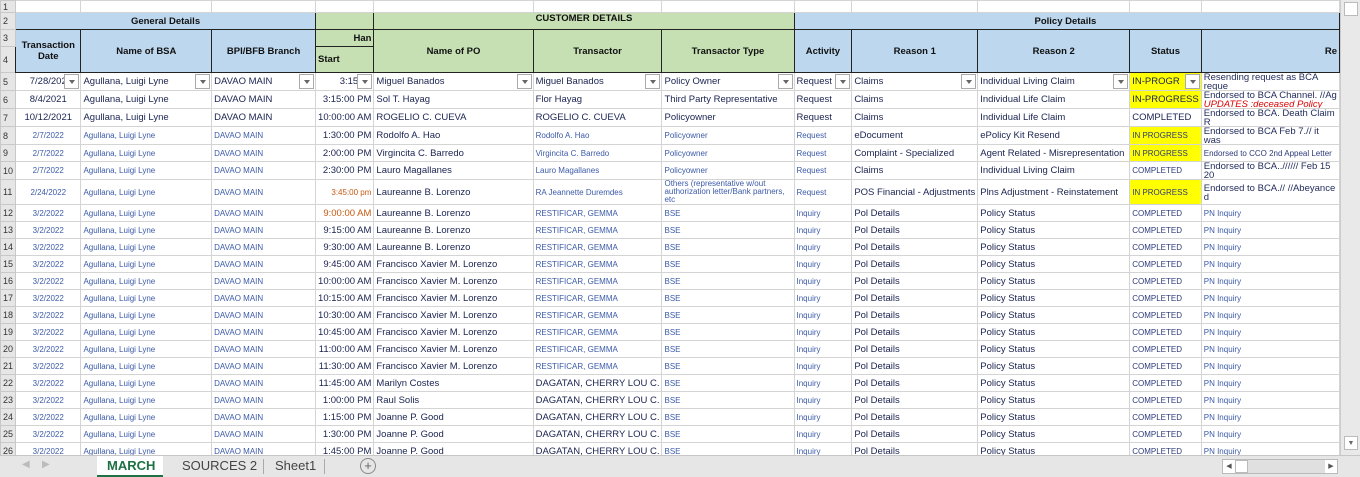  I want to click on col-status: Status, so click(1165, 51).